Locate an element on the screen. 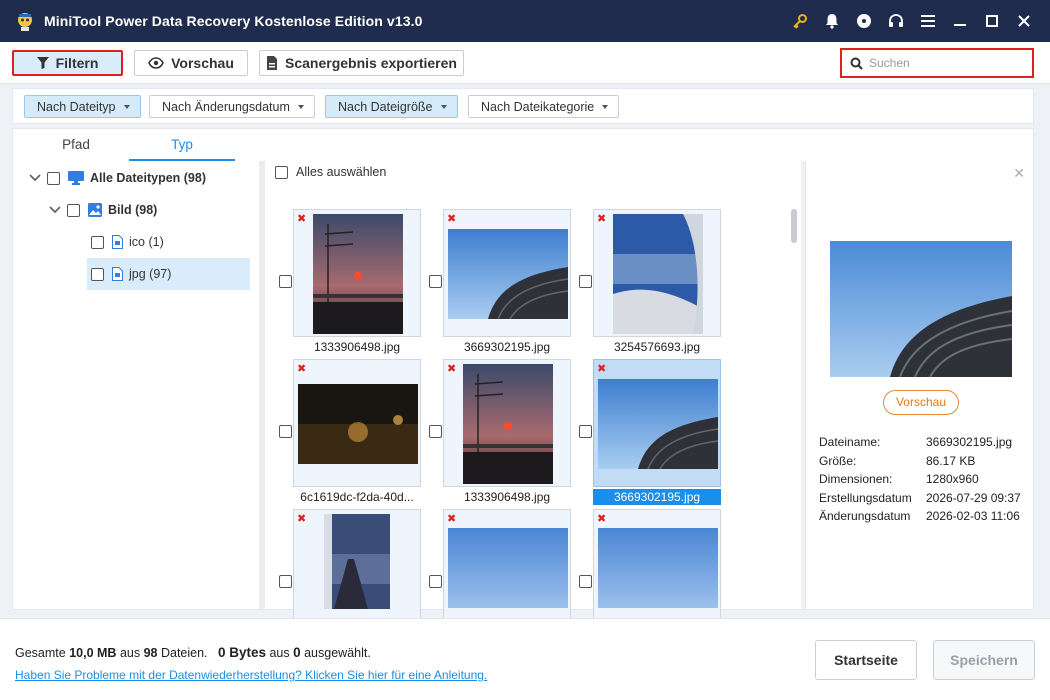 This screenshot has height=700, width=1050. export-file-icon is located at coordinates (272, 63).